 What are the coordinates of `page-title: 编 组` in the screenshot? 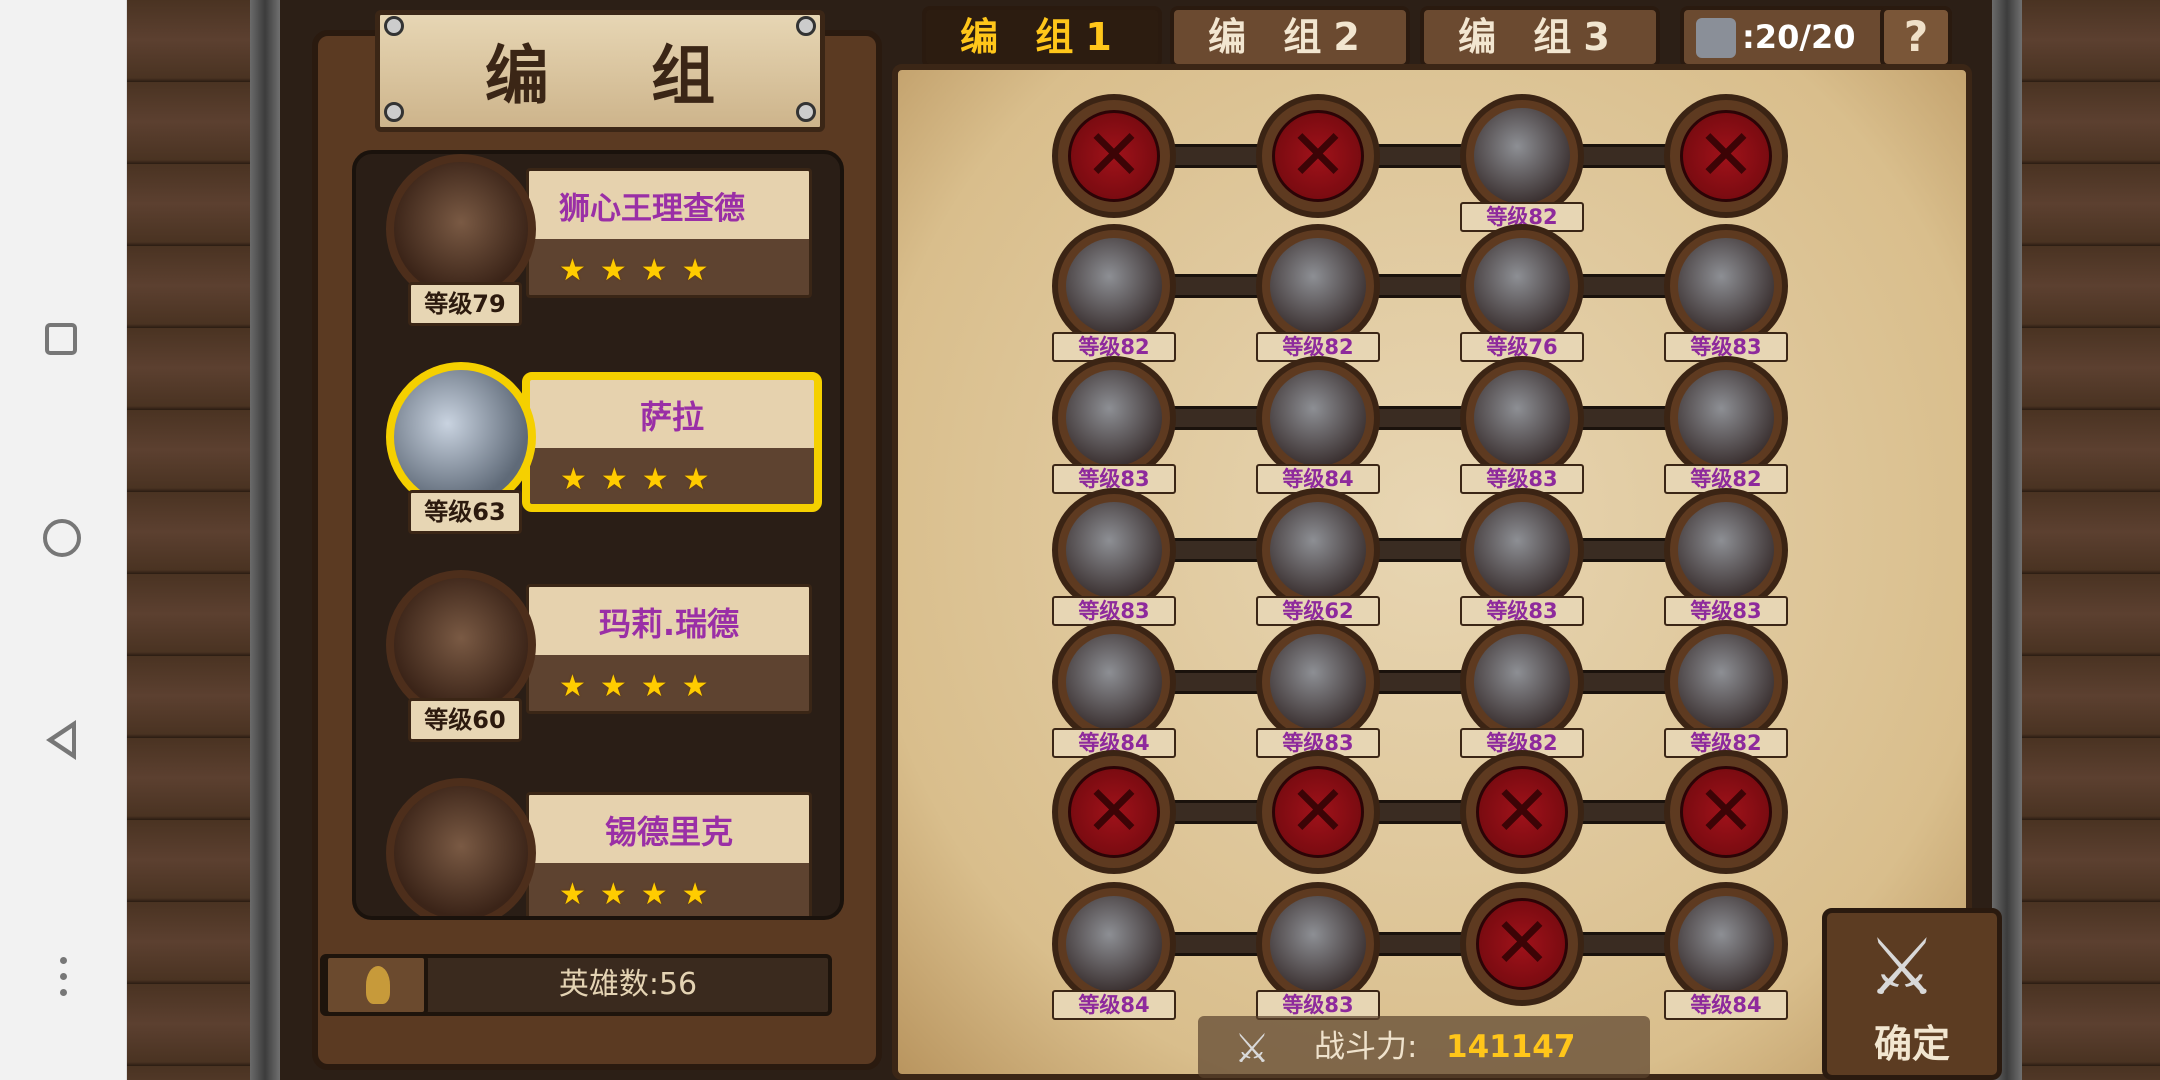 It's located at (600, 71).